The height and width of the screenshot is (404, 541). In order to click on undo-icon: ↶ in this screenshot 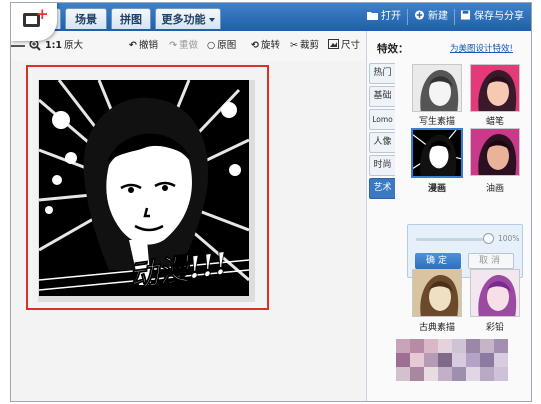, I will do `click(133, 45)`.